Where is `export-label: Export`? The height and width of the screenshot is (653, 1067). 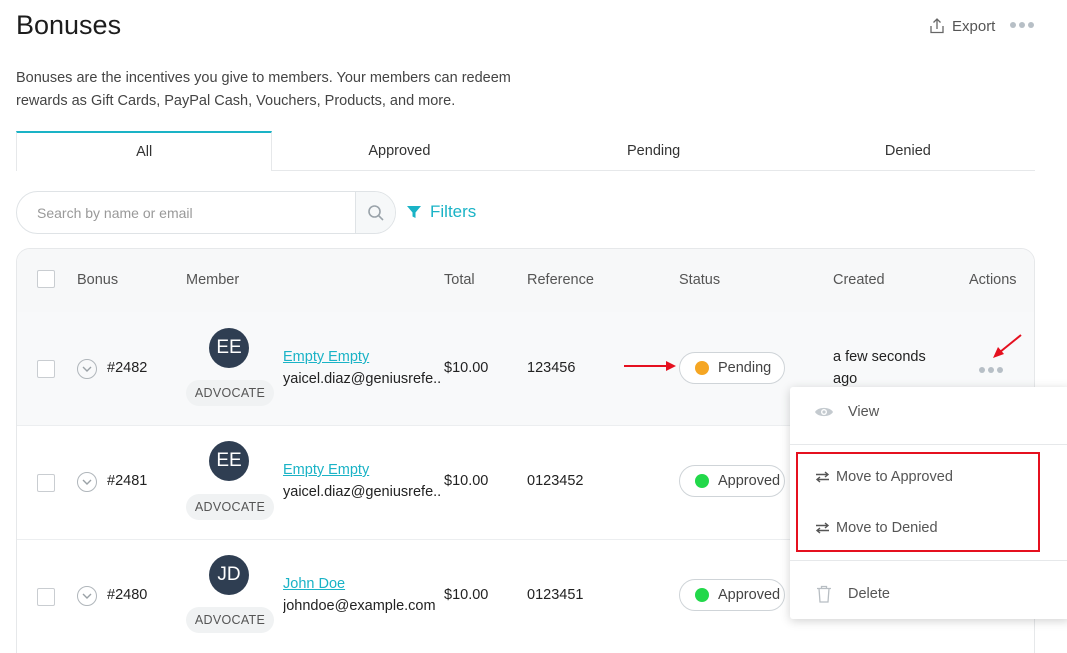
export-label: Export is located at coordinates (974, 26).